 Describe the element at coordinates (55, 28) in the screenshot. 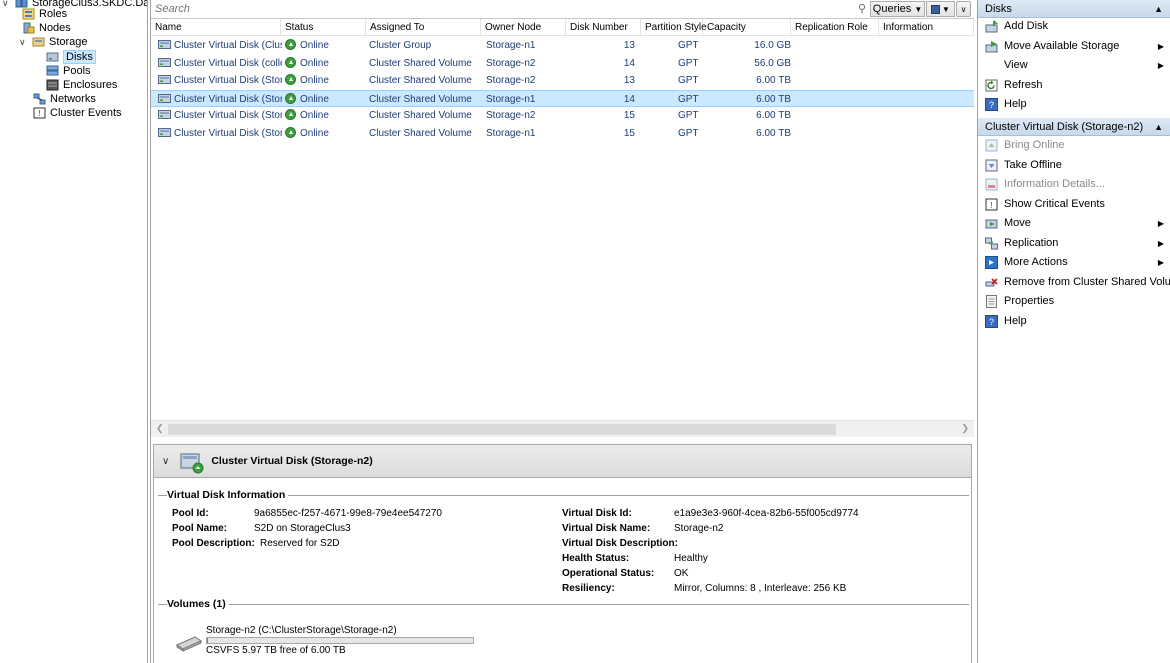

I see `tree-item-label: Nodes` at that location.